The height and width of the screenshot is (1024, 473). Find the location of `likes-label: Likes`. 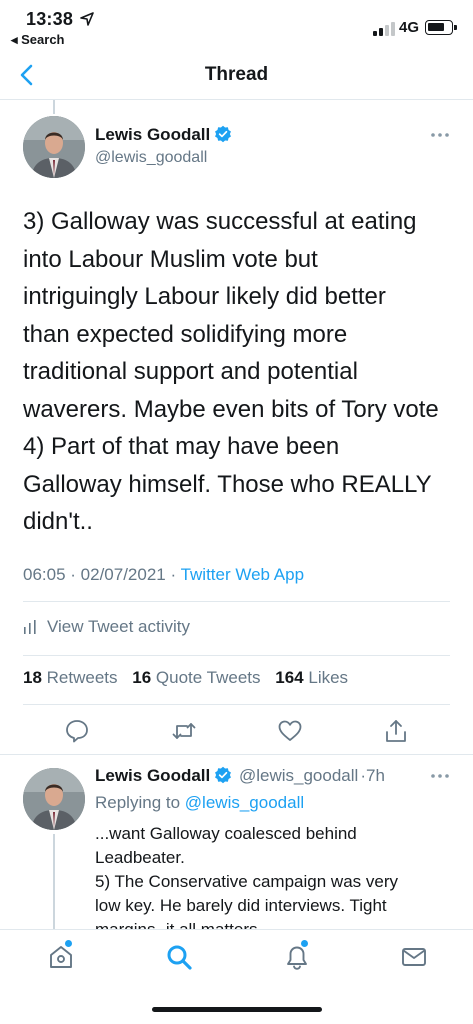

likes-label: Likes is located at coordinates (328, 677).